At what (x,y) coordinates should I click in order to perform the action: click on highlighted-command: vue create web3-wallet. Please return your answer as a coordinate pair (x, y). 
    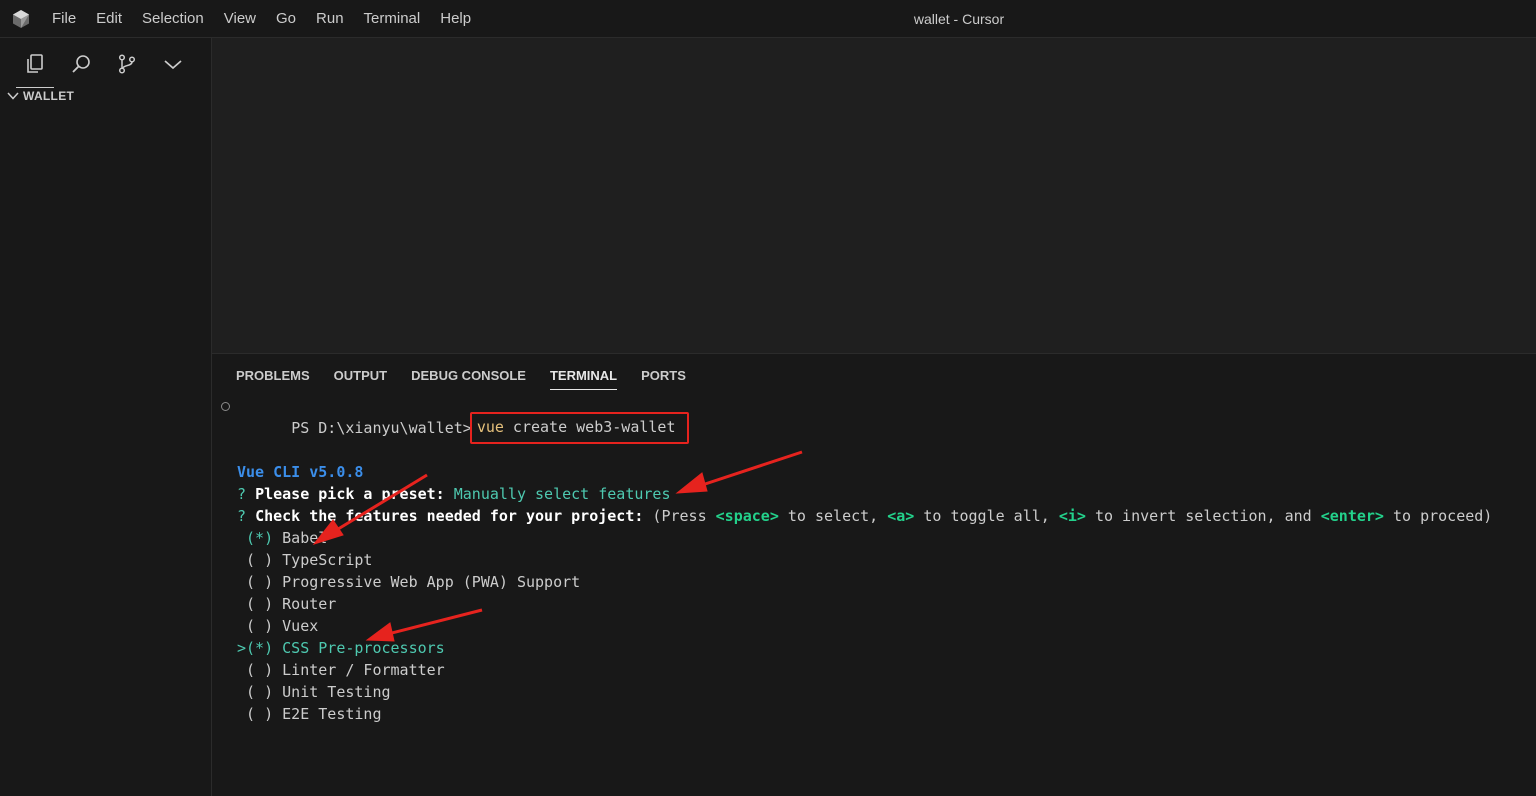
    Looking at the image, I should click on (579, 428).